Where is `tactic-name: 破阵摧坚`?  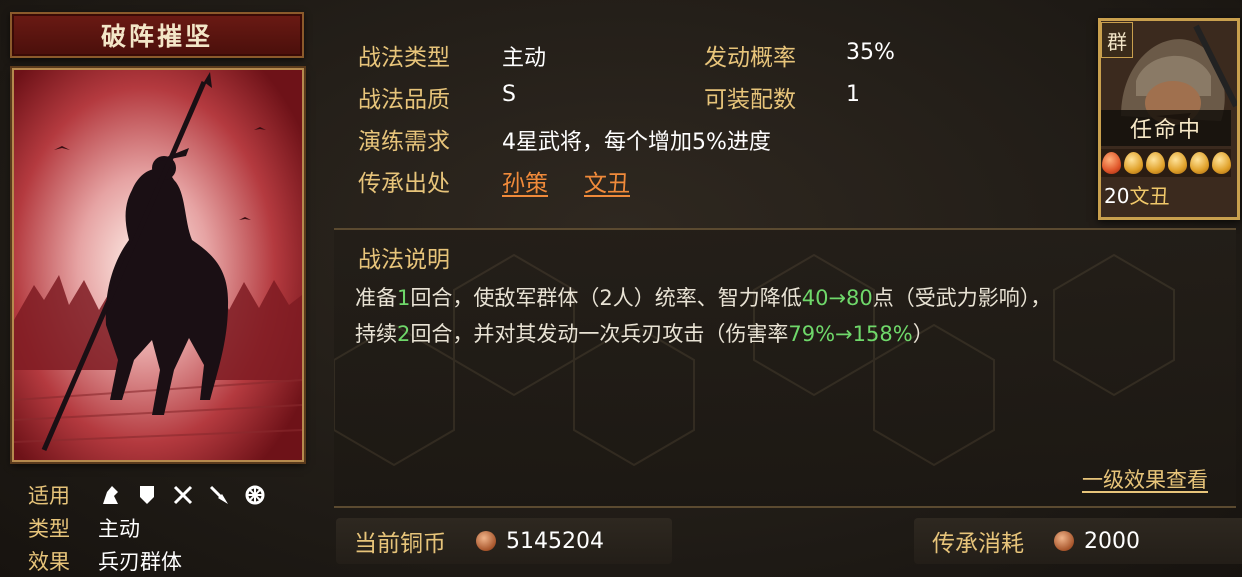
tactic-name: 破阵摧坚 is located at coordinates (156, 36).